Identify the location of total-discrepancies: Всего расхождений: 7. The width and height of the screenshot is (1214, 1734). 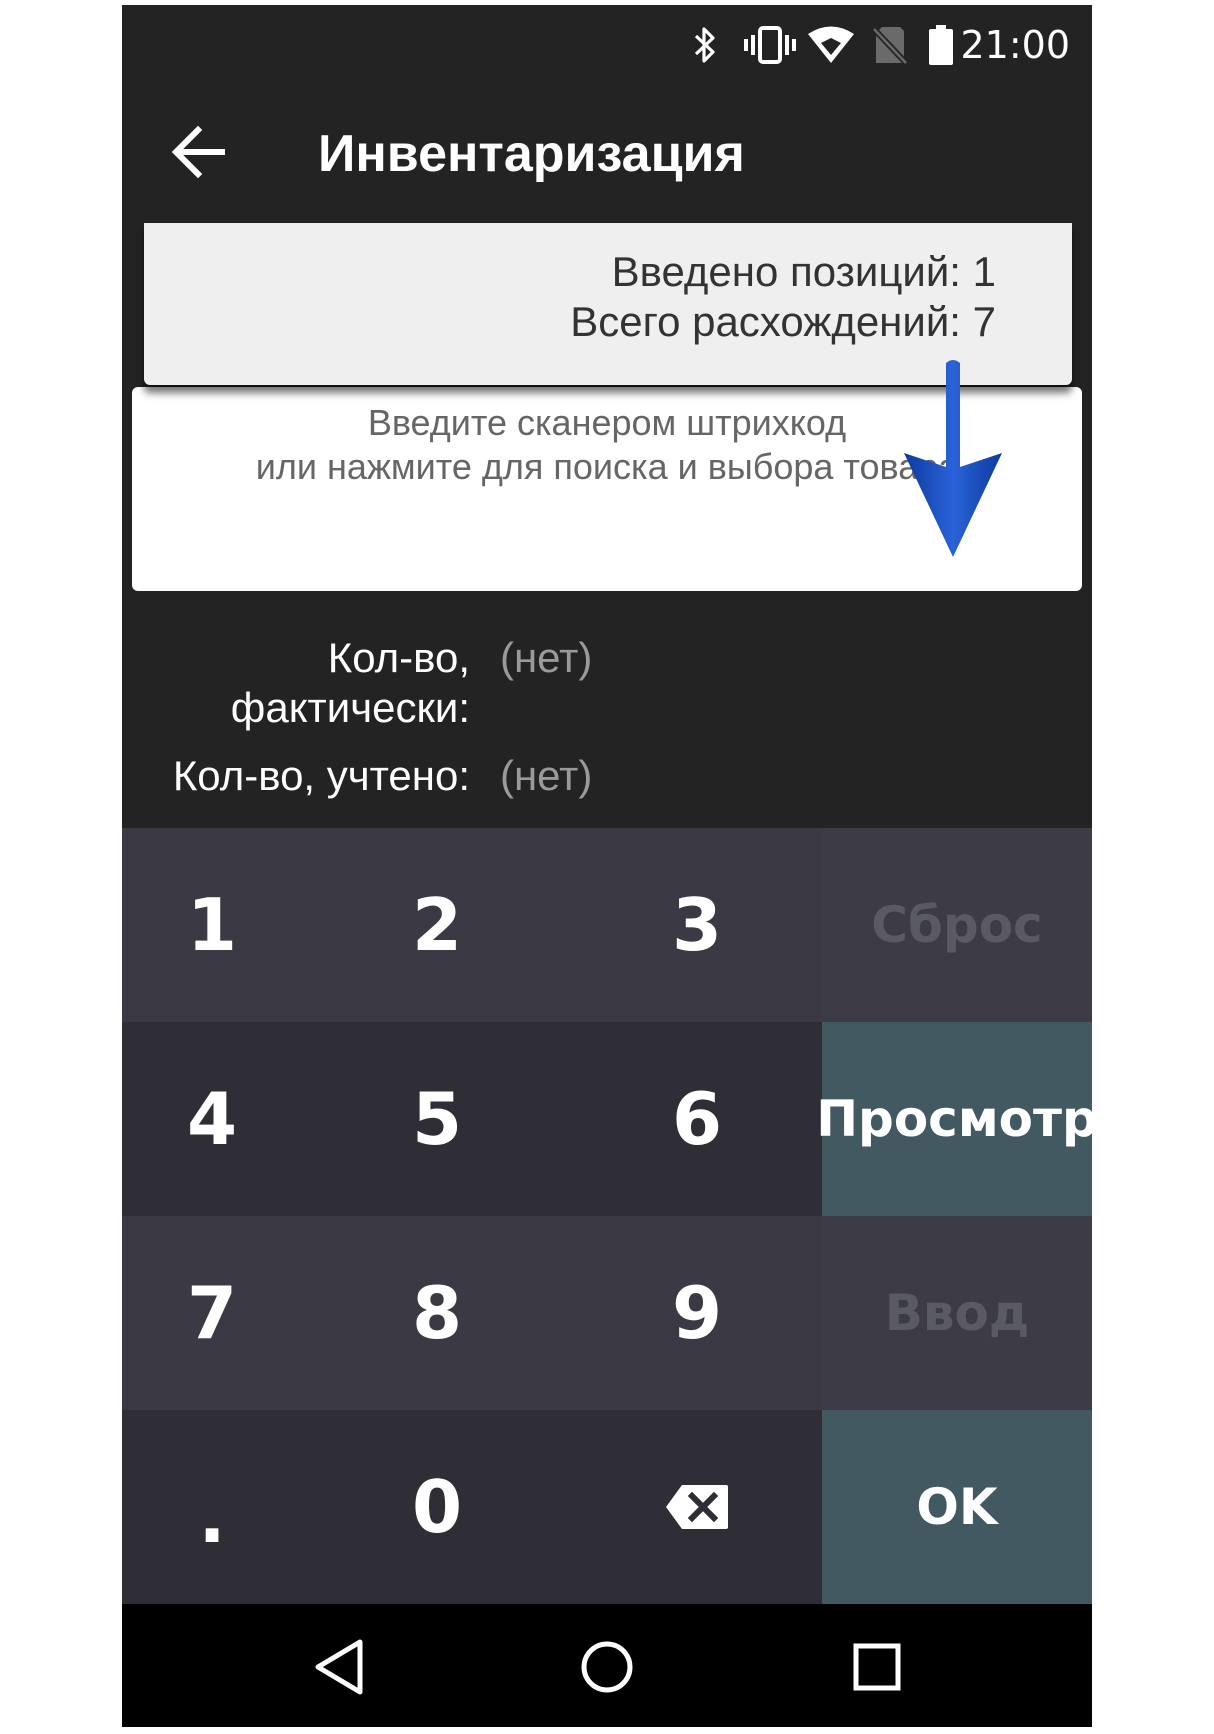
(783, 321).